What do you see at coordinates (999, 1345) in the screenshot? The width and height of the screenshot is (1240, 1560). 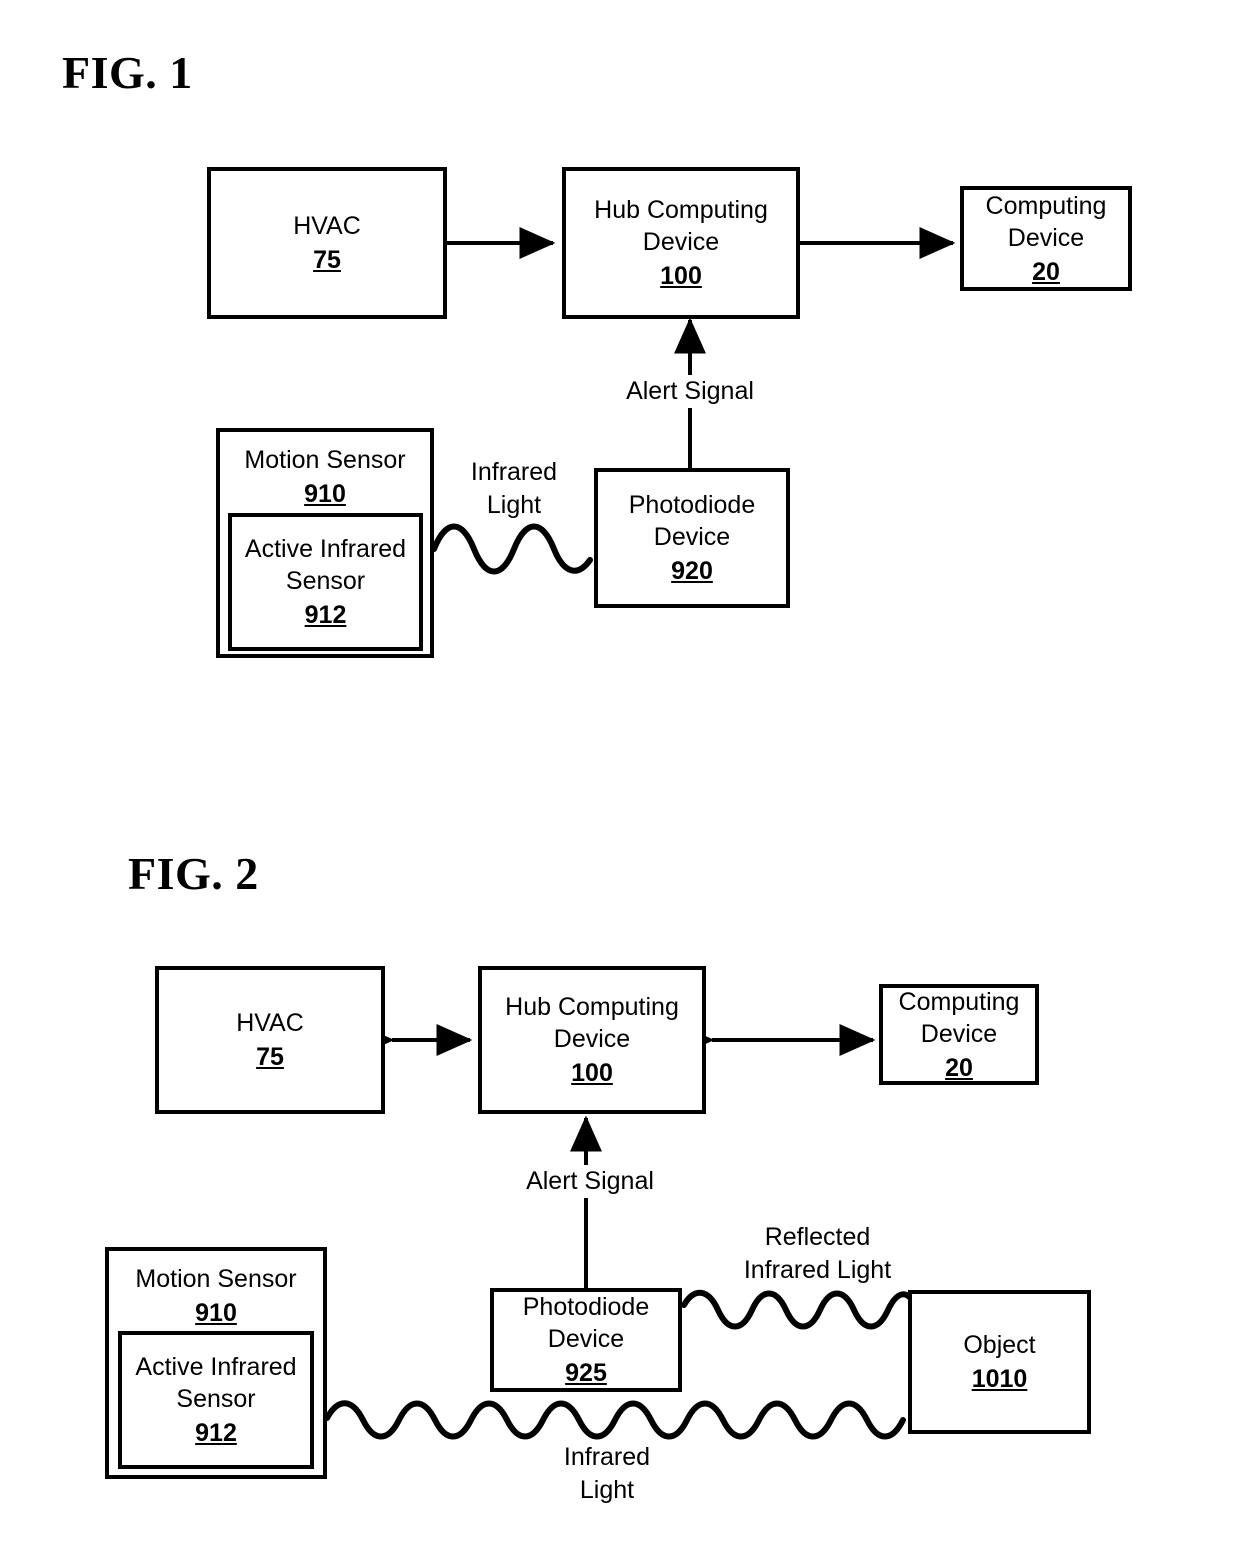 I see `node-object-title: Object` at bounding box center [999, 1345].